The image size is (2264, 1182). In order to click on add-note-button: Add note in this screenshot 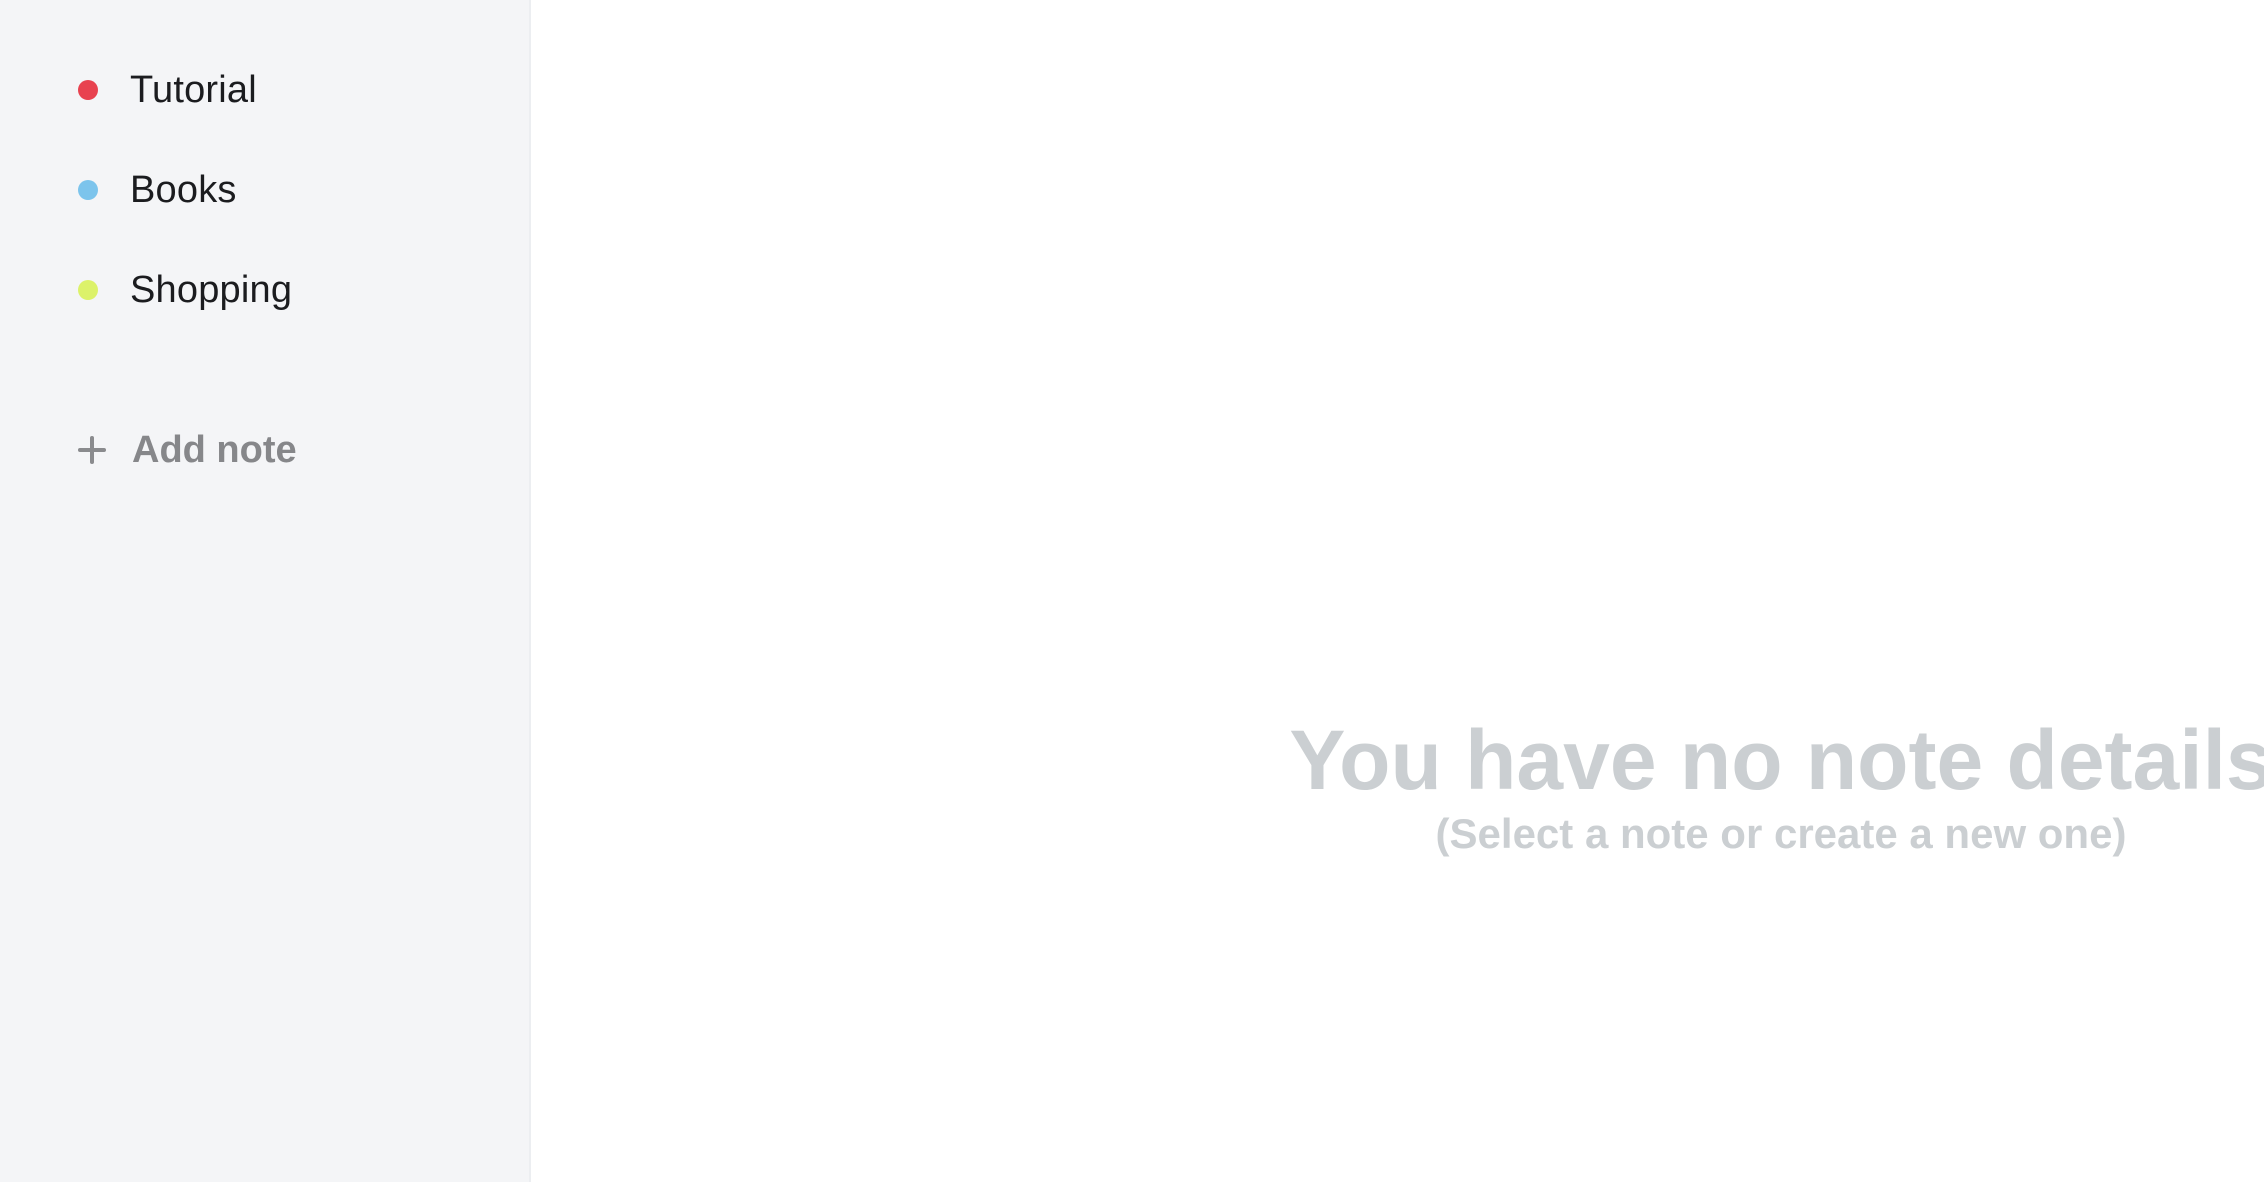, I will do `click(187, 450)`.